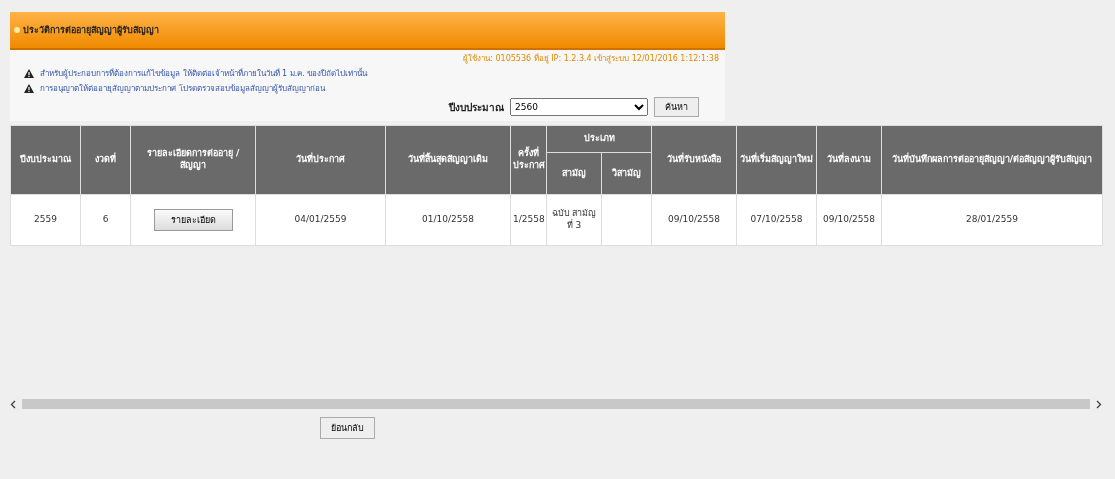 This screenshot has width=1115, height=479. Describe the element at coordinates (574, 220) in the screenshot. I see `table-cell: ฉบับ สามัญที่ 3` at that location.